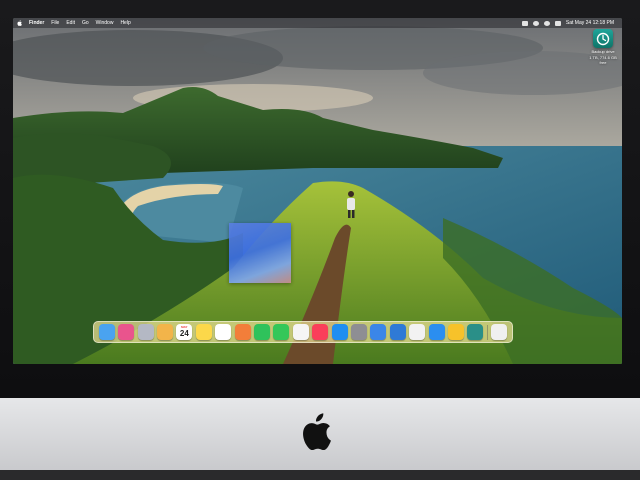 This screenshot has width=640, height=480. What do you see at coordinates (126, 332) in the screenshot?
I see `launchpad-icon` at bounding box center [126, 332].